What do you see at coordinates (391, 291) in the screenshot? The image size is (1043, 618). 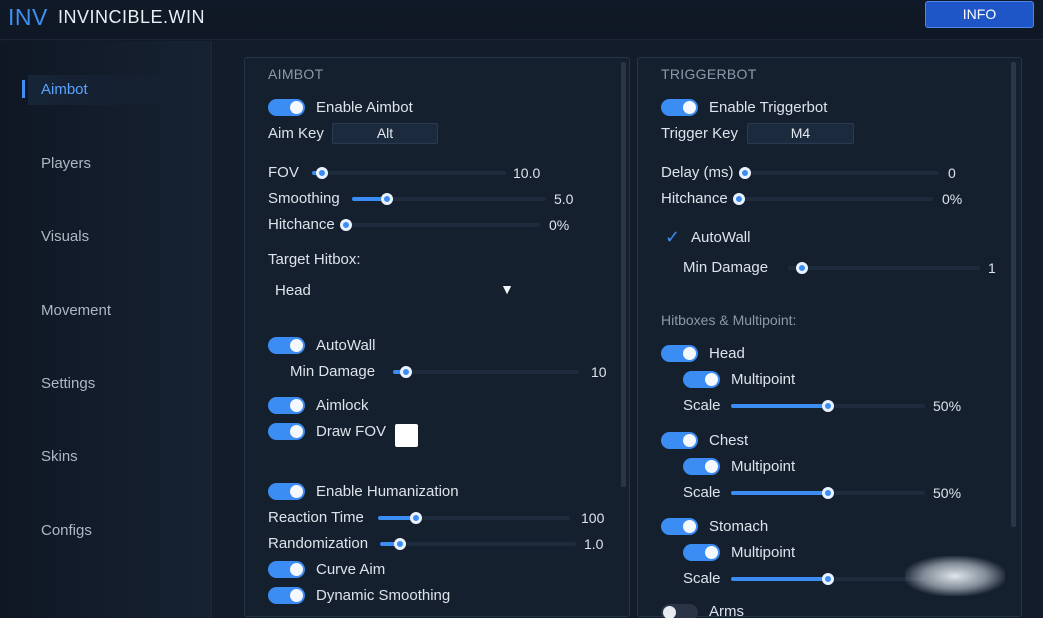 I see `target-hitbox-dropdown: Head ▼` at bounding box center [391, 291].